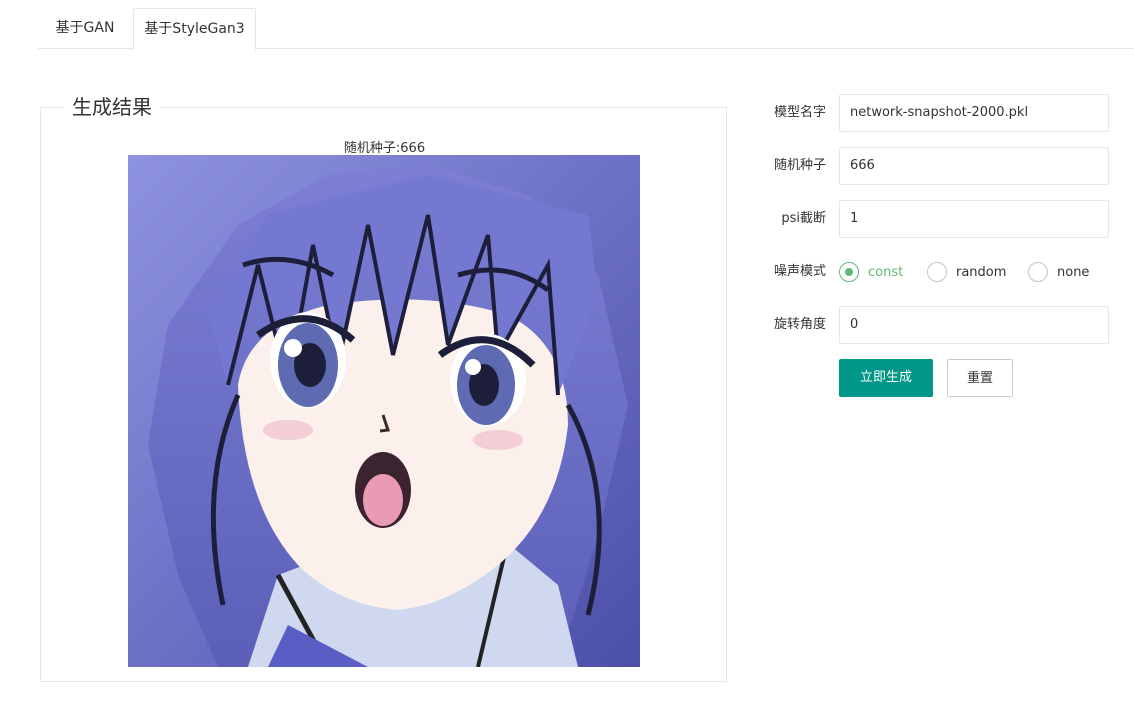 Image resolution: width=1134 pixels, height=727 pixels. What do you see at coordinates (384, 148) in the screenshot?
I see `seed-caption: 随机种子:666` at bounding box center [384, 148].